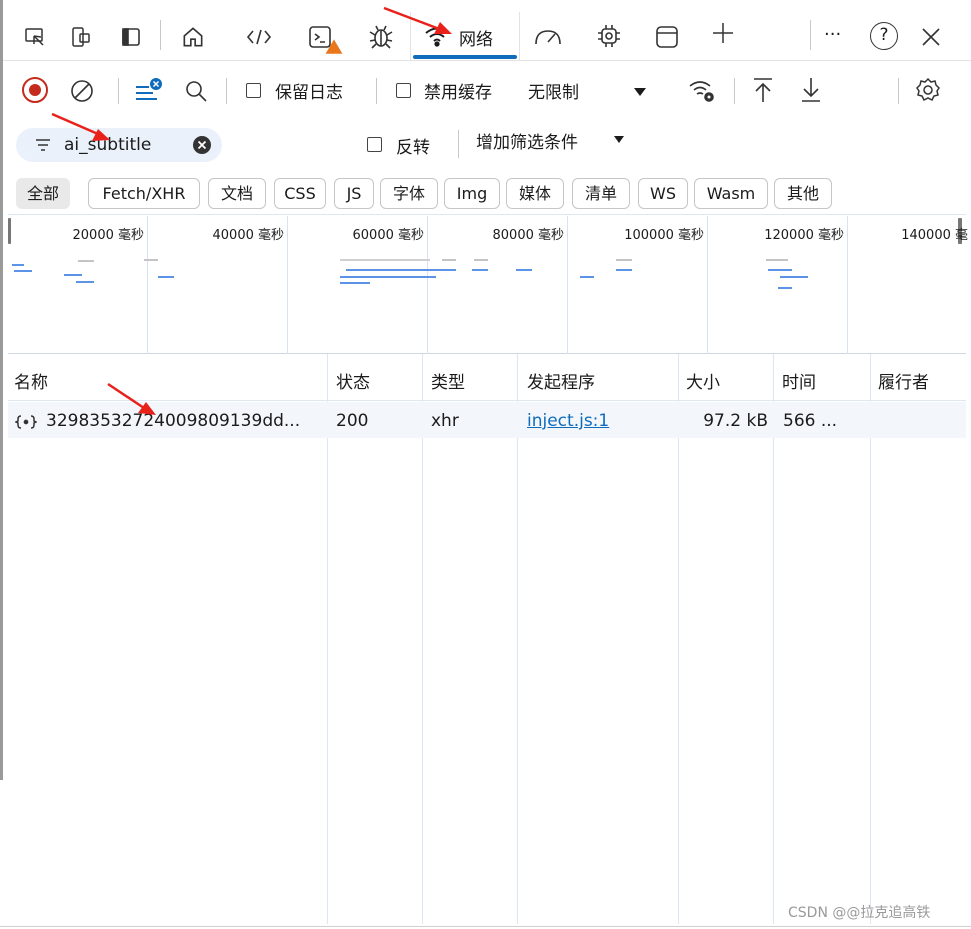 Image resolution: width=971 pixels, height=929 pixels. What do you see at coordinates (131, 37) in the screenshot?
I see `dock-sidebar-icon` at bounding box center [131, 37].